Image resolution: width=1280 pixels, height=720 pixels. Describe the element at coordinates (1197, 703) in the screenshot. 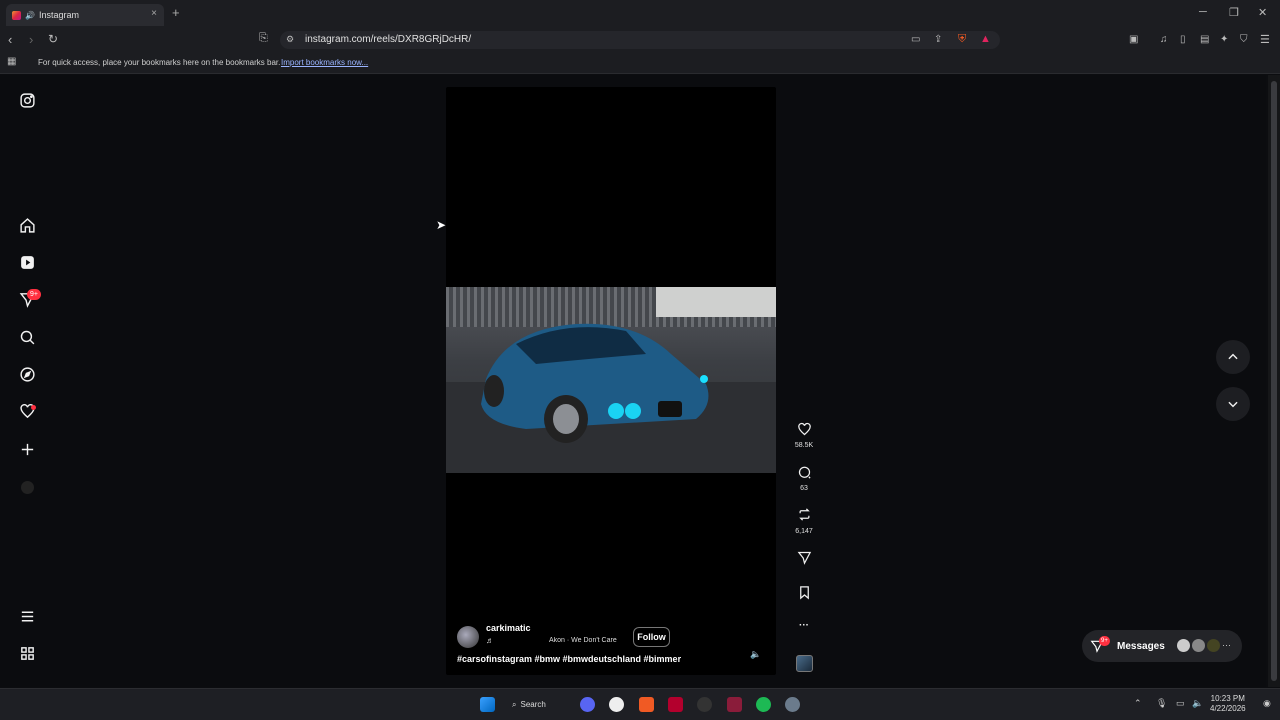

I see `volume-tray-icon: 🔈` at that location.